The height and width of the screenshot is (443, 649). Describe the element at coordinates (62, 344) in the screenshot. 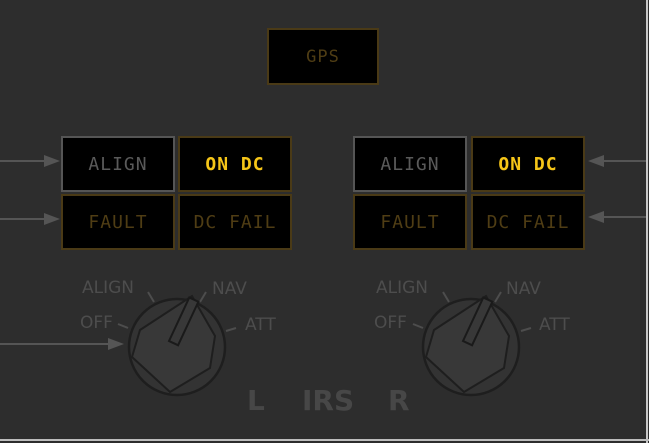

I see `left-knob-arrow-icon` at that location.